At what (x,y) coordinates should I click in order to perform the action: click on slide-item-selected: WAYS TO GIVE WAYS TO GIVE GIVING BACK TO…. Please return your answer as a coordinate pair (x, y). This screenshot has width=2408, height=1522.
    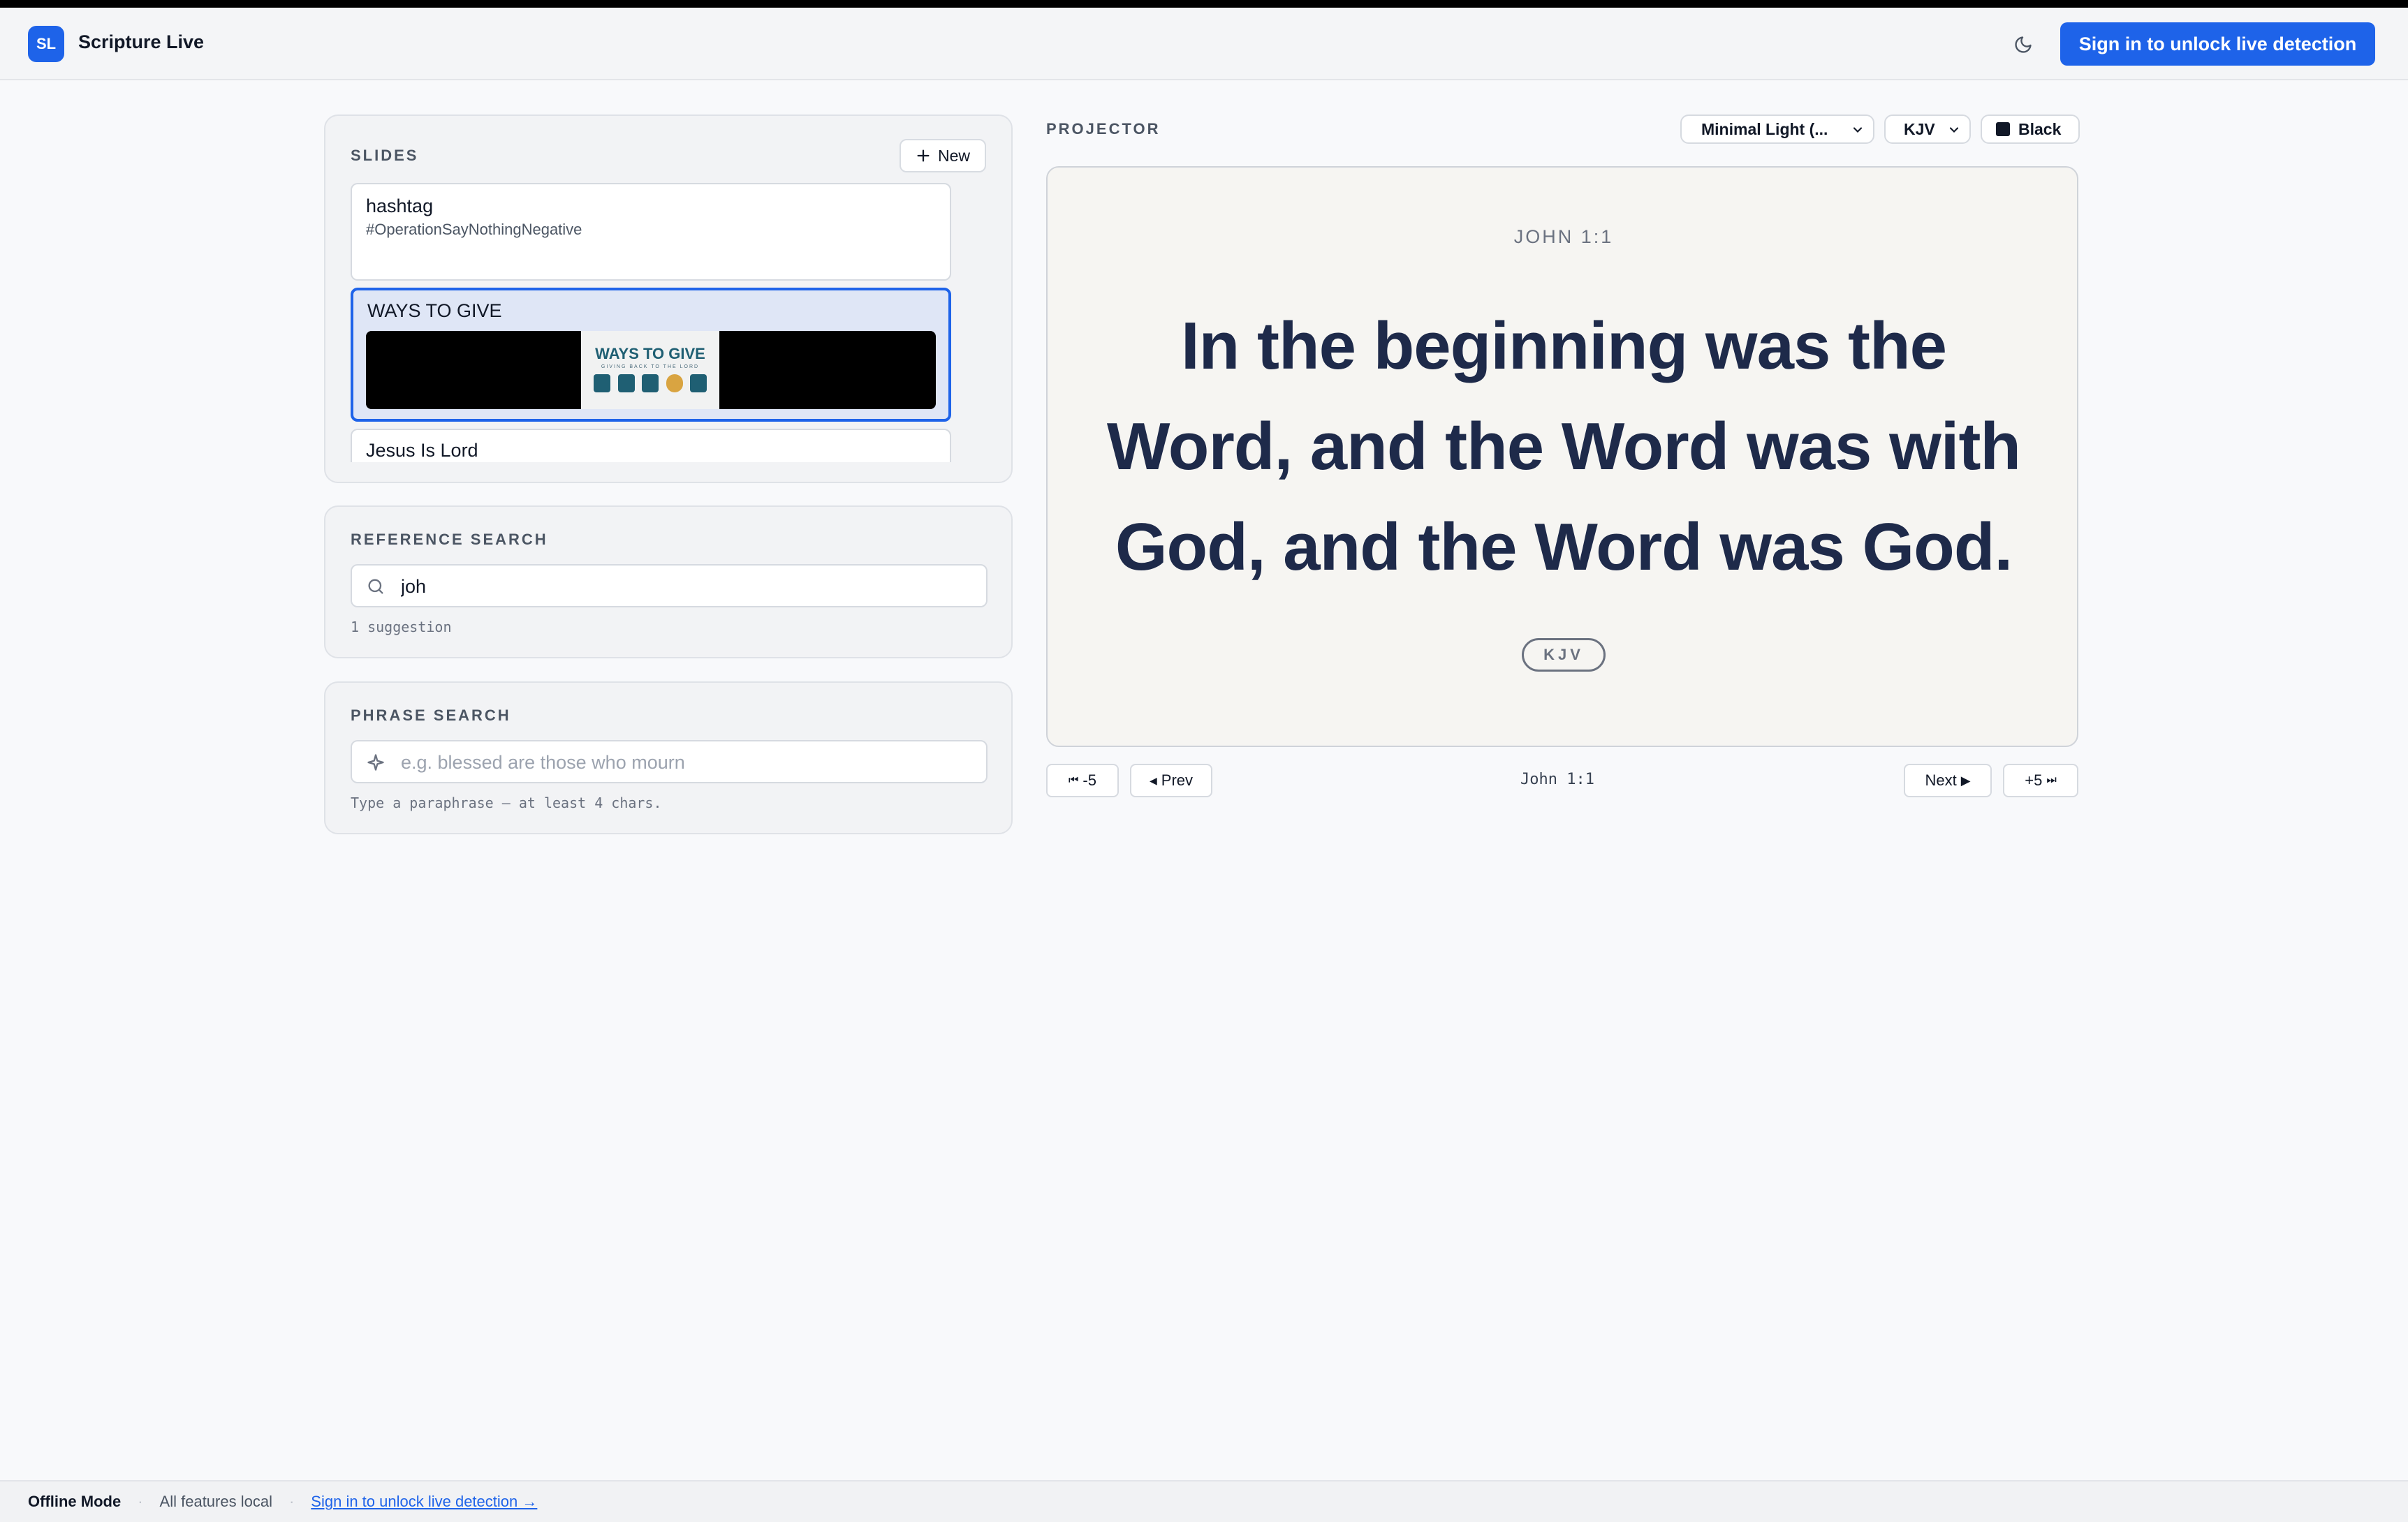
    Looking at the image, I should click on (651, 355).